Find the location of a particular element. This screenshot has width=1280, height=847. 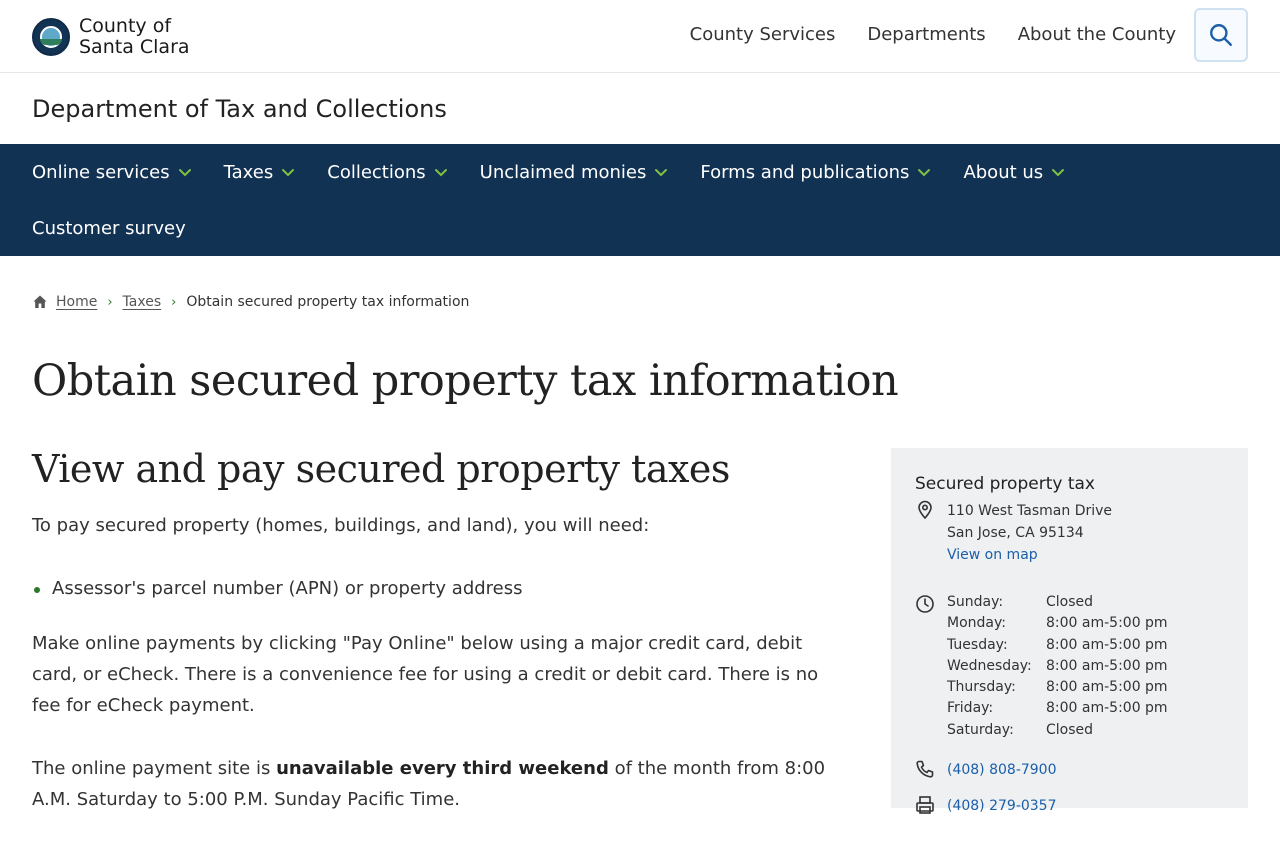

nav-customer-survey: Customer survey is located at coordinates (109, 228).